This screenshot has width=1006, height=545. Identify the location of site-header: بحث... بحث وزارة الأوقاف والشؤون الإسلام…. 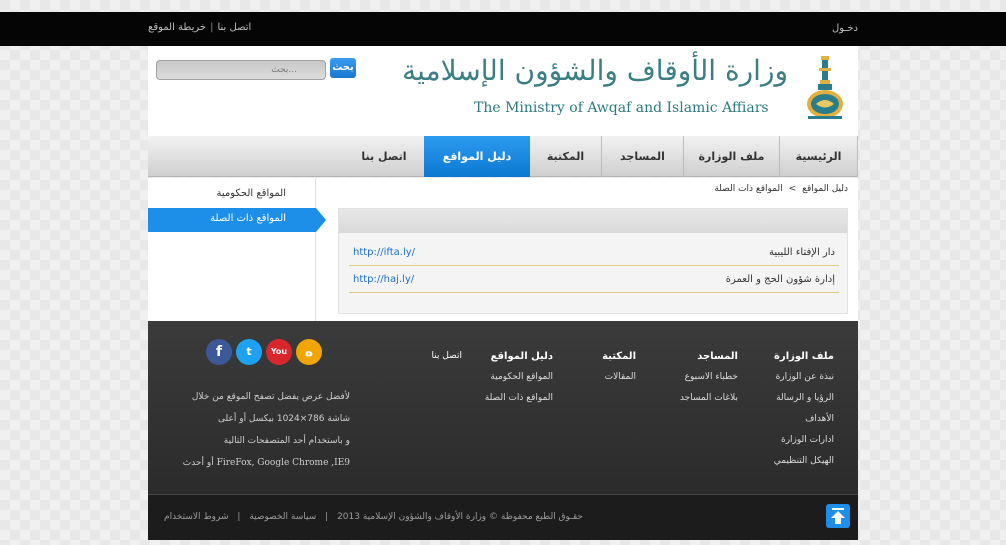
(503, 91).